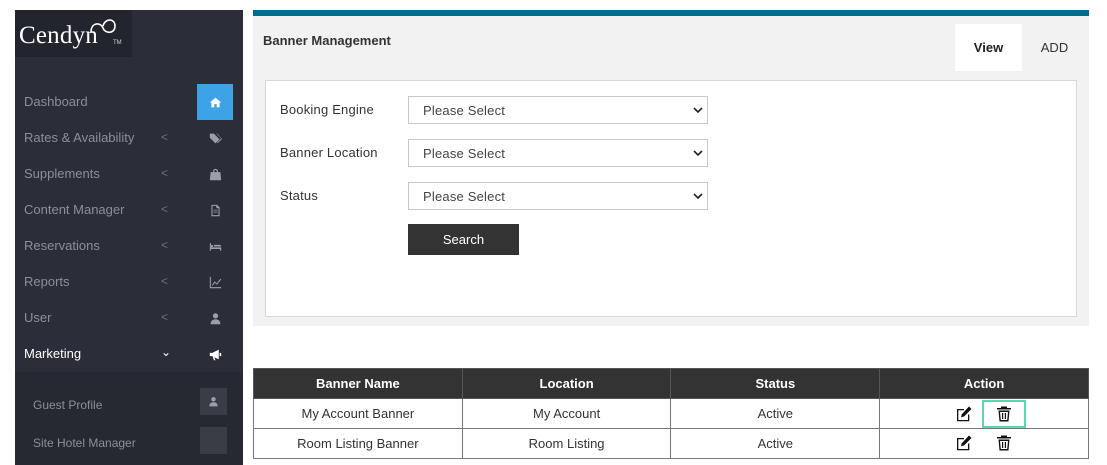 The width and height of the screenshot is (1107, 465). What do you see at coordinates (106, 354) in the screenshot?
I see `sidebar-item-marketing: Marketing ⌄` at bounding box center [106, 354].